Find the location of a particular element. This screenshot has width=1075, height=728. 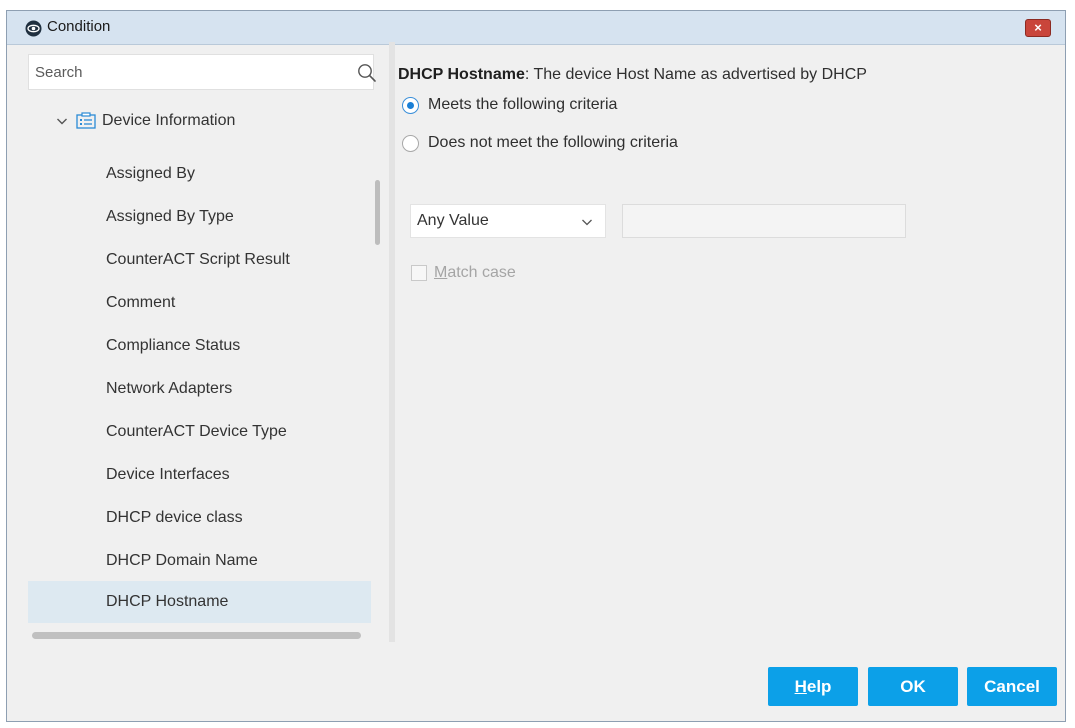

search-icon is located at coordinates (367, 73).